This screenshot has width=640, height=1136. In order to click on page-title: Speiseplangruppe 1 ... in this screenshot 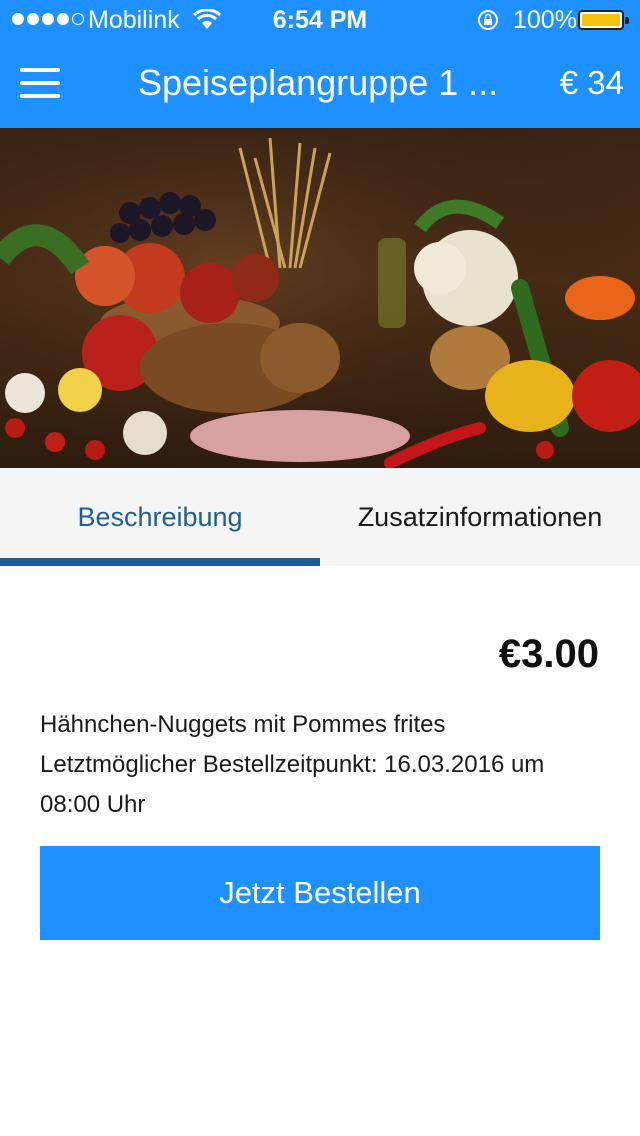, I will do `click(318, 82)`.